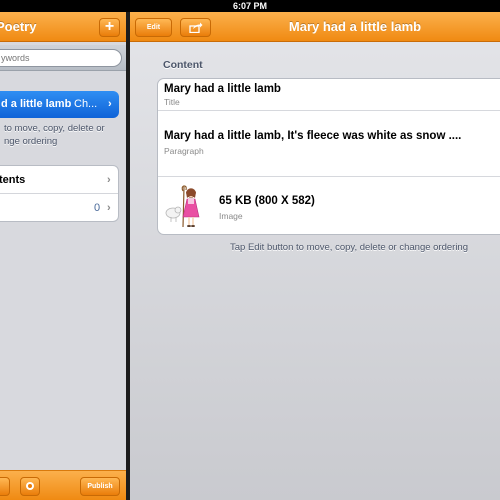  I want to click on status-bar: 6:07 PM, so click(250, 6).